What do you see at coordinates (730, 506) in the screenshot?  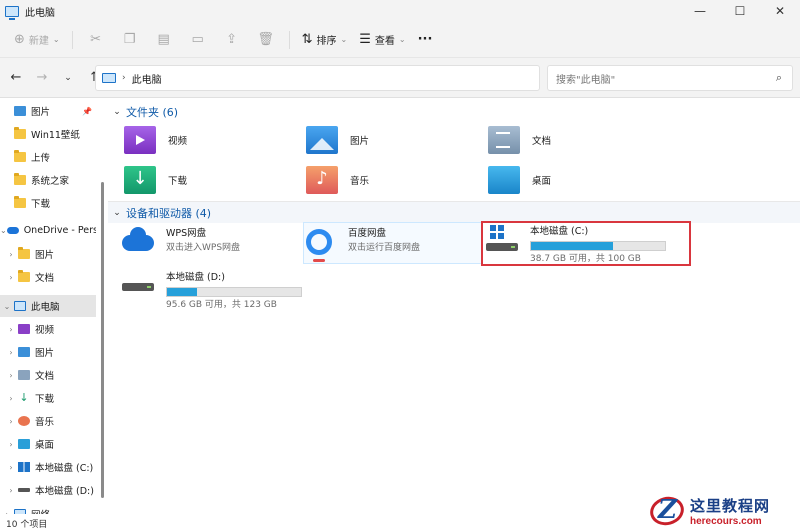 I see `watermark-cn: 这里教程网` at bounding box center [730, 506].